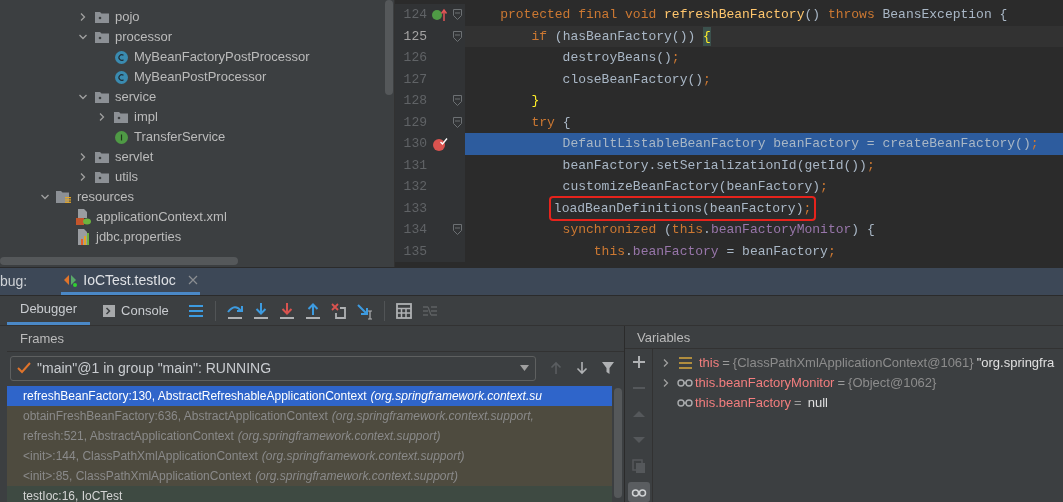 The image size is (1063, 502). Describe the element at coordinates (24, 368) in the screenshot. I see `check-icon` at that location.